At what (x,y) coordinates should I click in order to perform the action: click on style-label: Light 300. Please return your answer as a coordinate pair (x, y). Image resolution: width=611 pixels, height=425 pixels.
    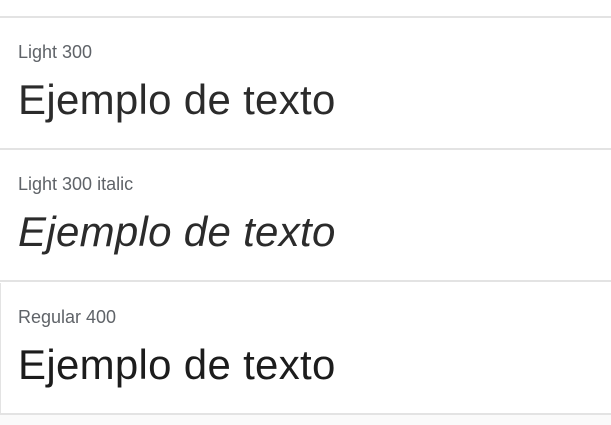
    Looking at the image, I should click on (55, 52).